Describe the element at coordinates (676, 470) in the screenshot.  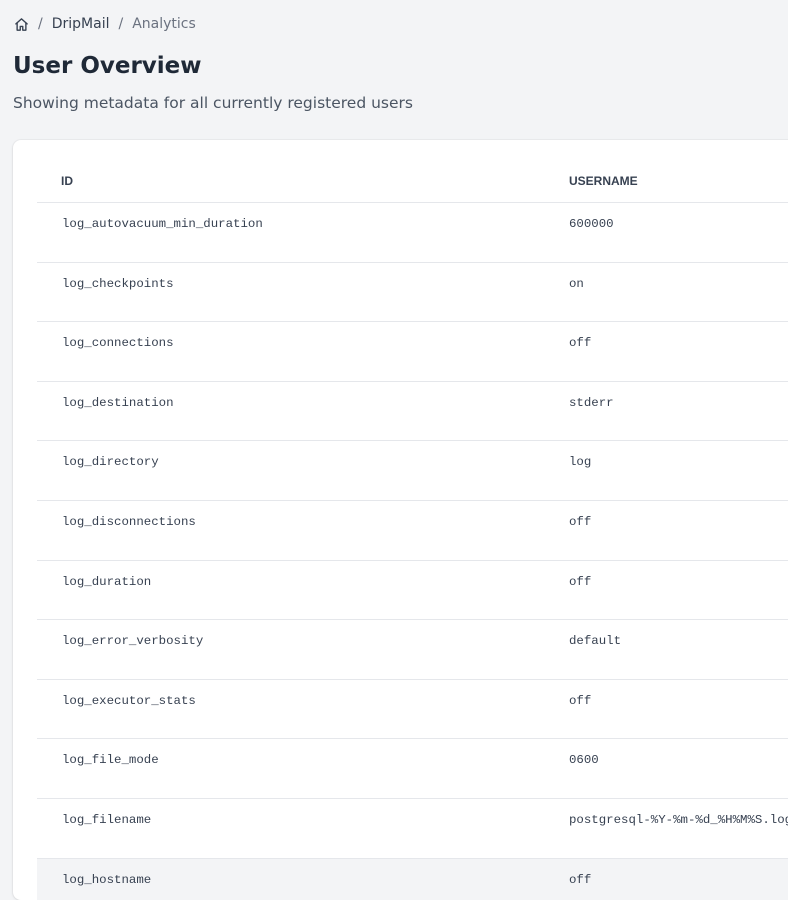
I see `username-cell: log` at that location.